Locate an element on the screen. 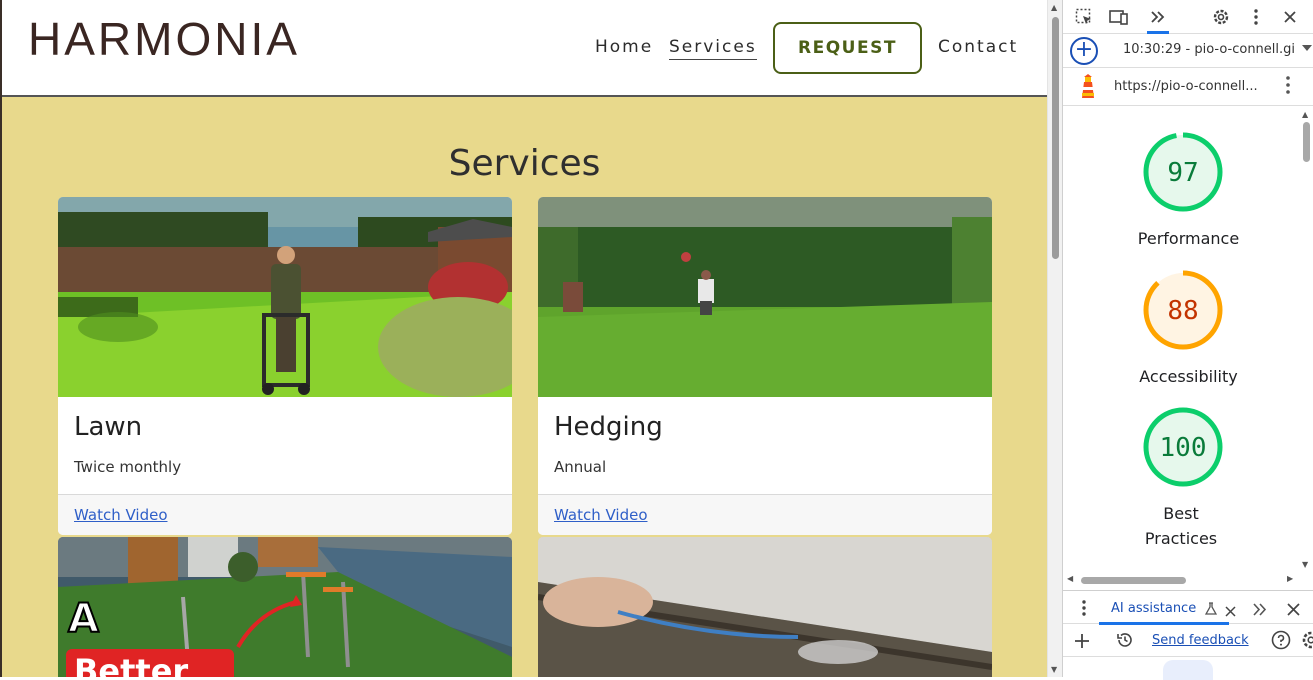  scroll-right-arrow: ▶ is located at coordinates (1290, 578).